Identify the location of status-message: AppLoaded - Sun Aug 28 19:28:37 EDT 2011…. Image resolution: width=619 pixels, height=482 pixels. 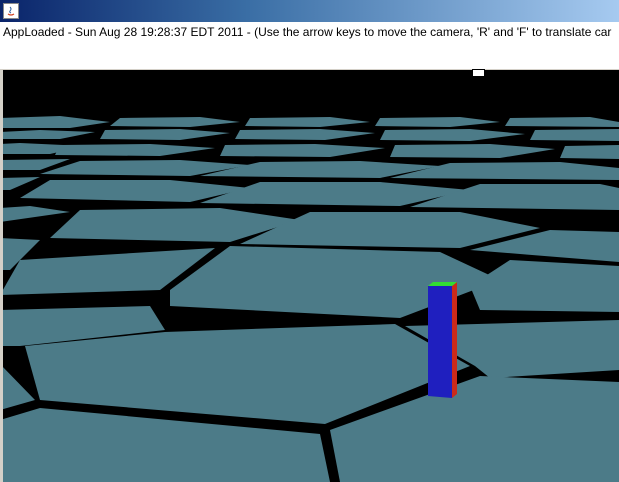
(307, 32).